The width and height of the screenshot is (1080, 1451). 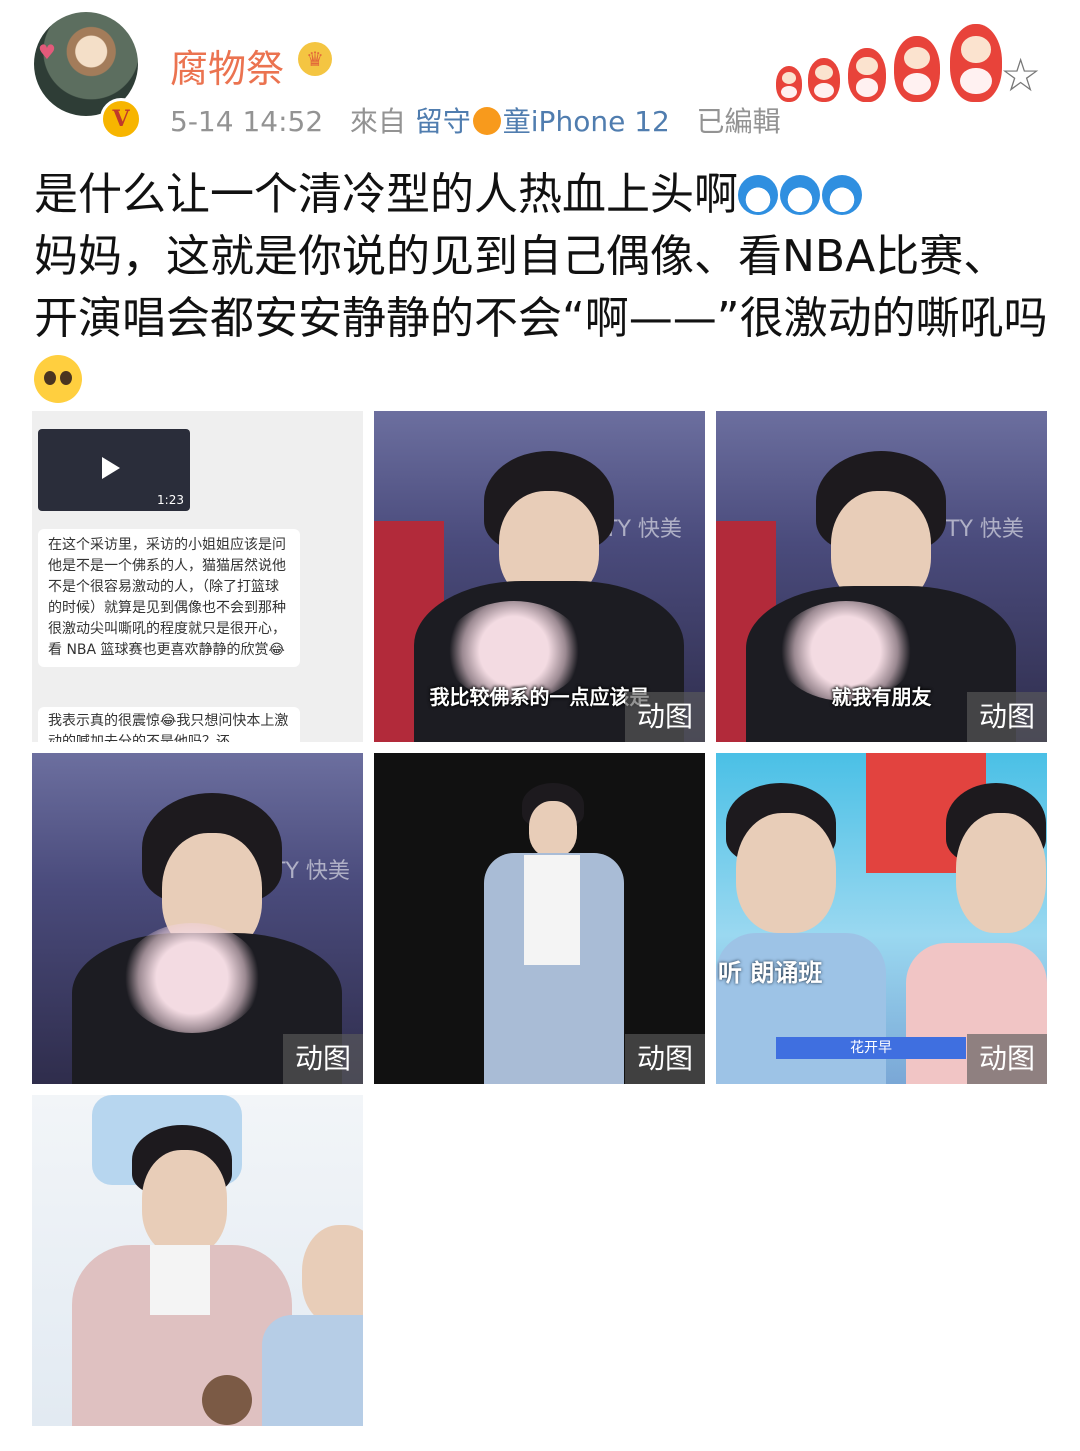 What do you see at coordinates (169, 724) in the screenshot?
I see `chat-message: 我表示真的很震惊😂我只想问快本上激动的喊加去分的不是他吗？还` at bounding box center [169, 724].